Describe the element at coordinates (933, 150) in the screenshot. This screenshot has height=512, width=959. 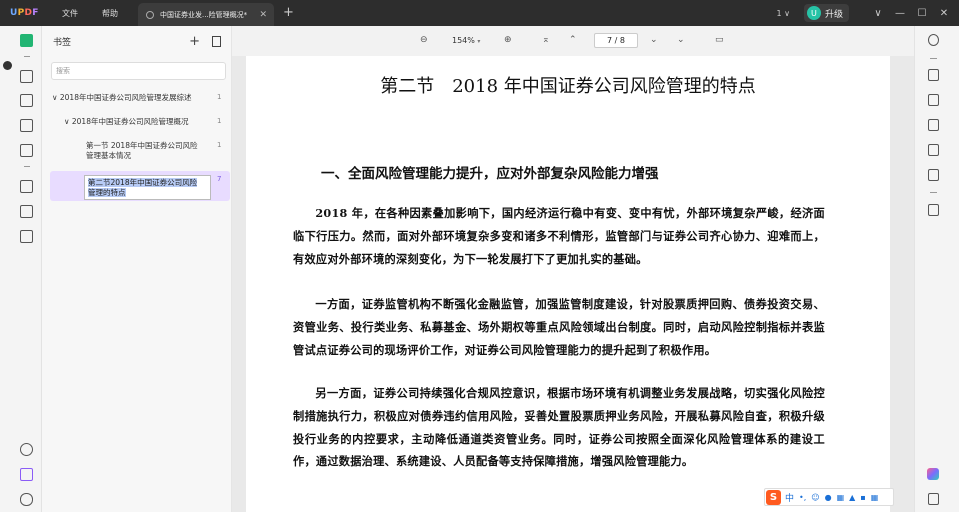
I see `share-icon` at that location.